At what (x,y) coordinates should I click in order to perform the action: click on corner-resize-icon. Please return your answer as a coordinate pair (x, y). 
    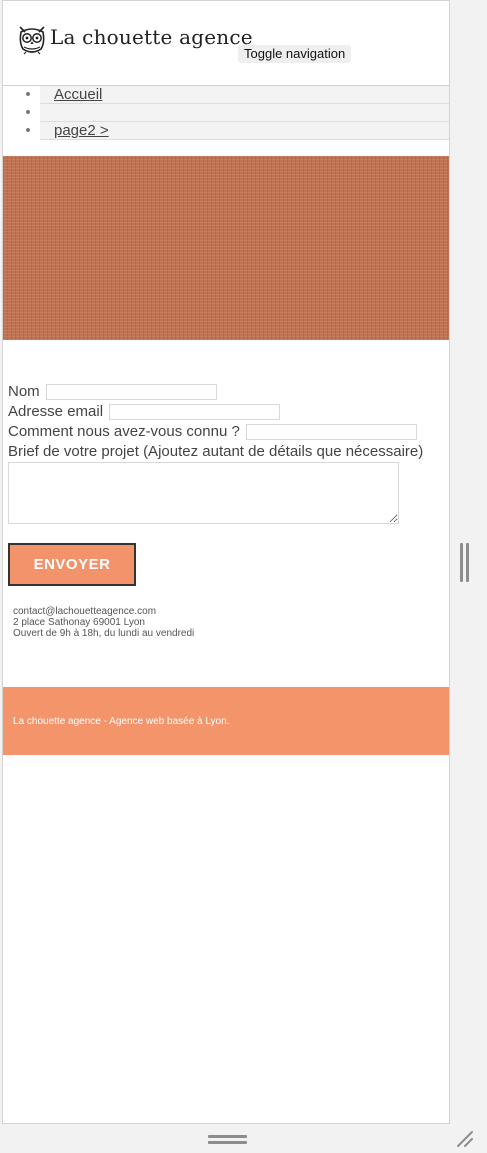
    Looking at the image, I should click on (465, 1139).